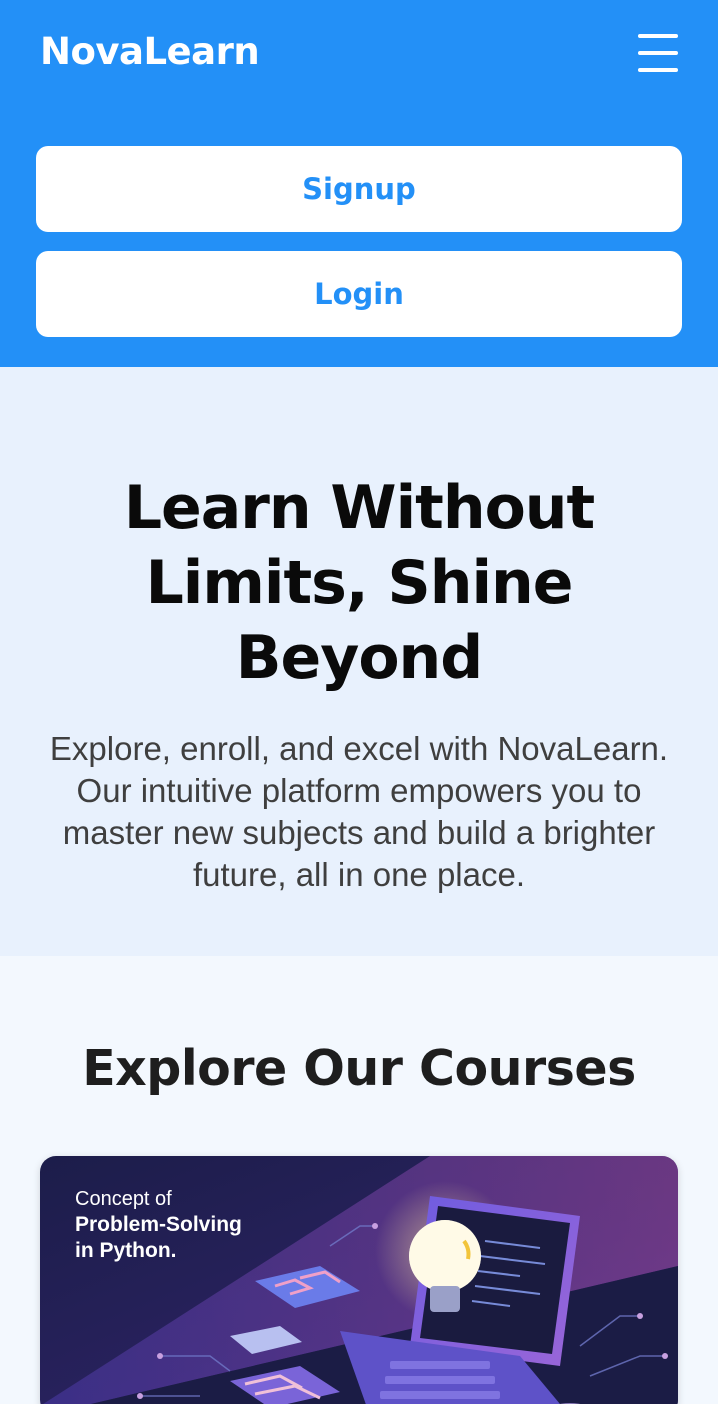 Image resolution: width=718 pixels, height=1404 pixels. Describe the element at coordinates (126, 1250) in the screenshot. I see `course-title: in Python.` at that location.